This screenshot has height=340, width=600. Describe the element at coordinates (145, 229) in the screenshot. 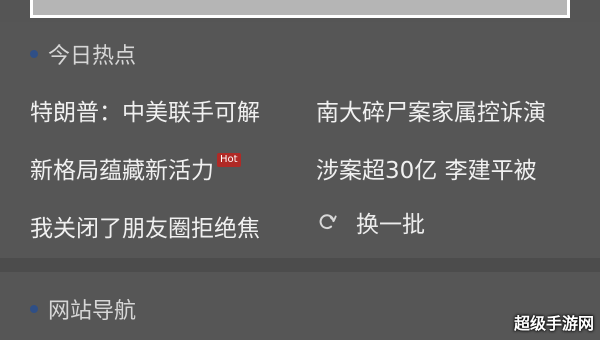

I see `news-item-label: 我关闭了朋友圈拒绝焦` at that location.